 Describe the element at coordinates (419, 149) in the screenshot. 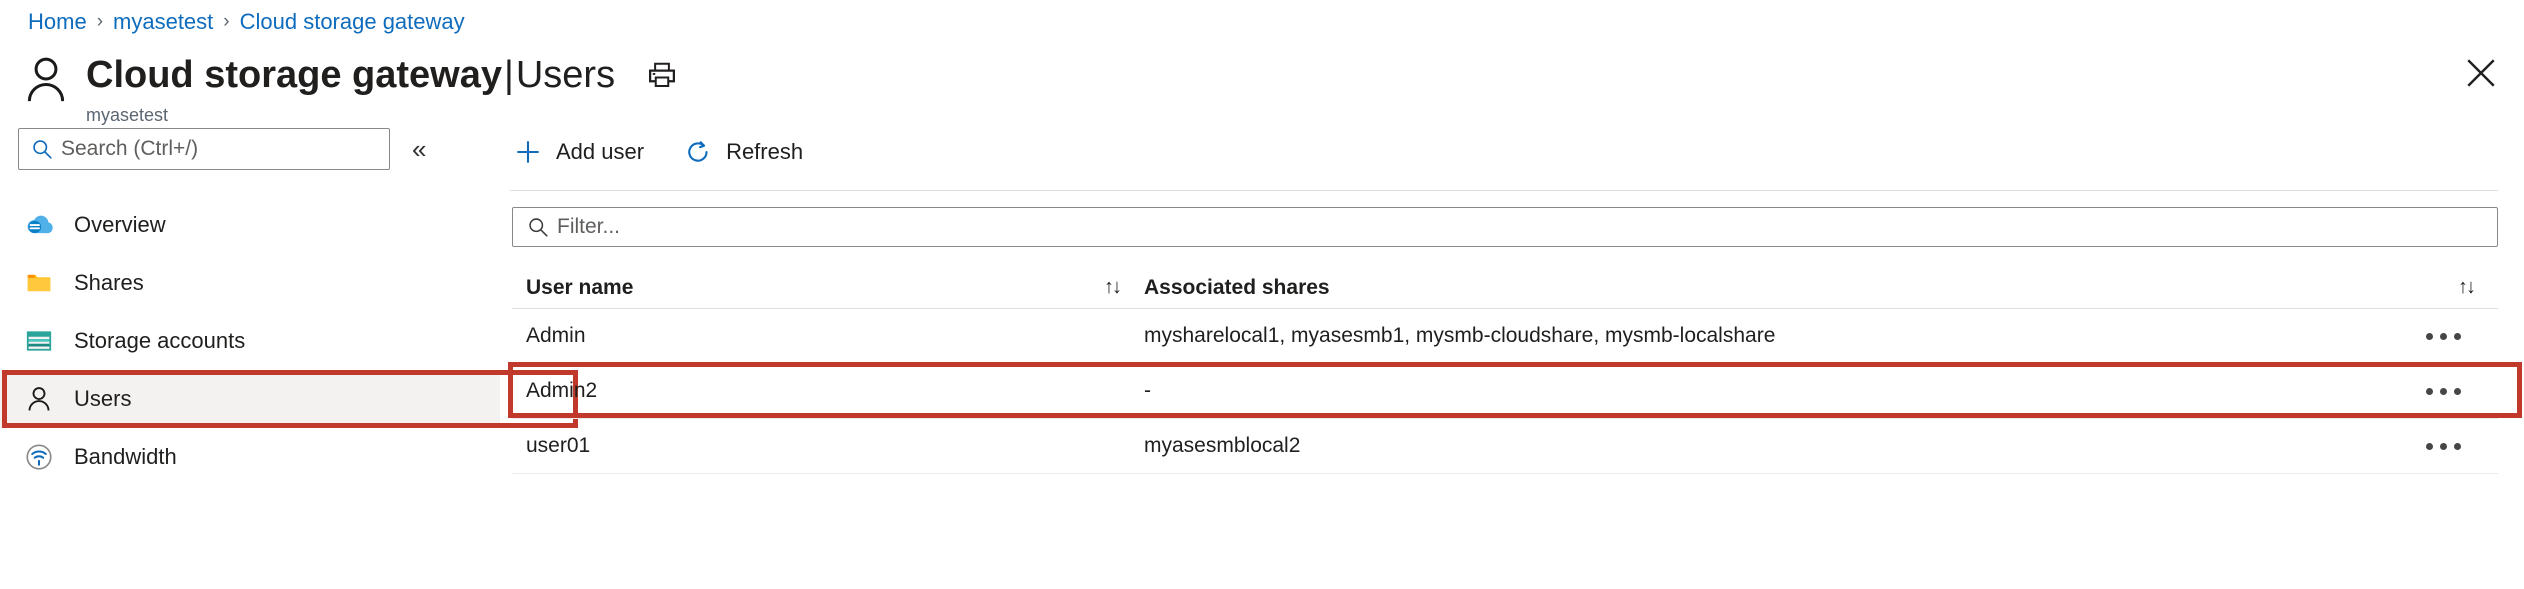

I see `collapse-sidebar-button: «` at that location.